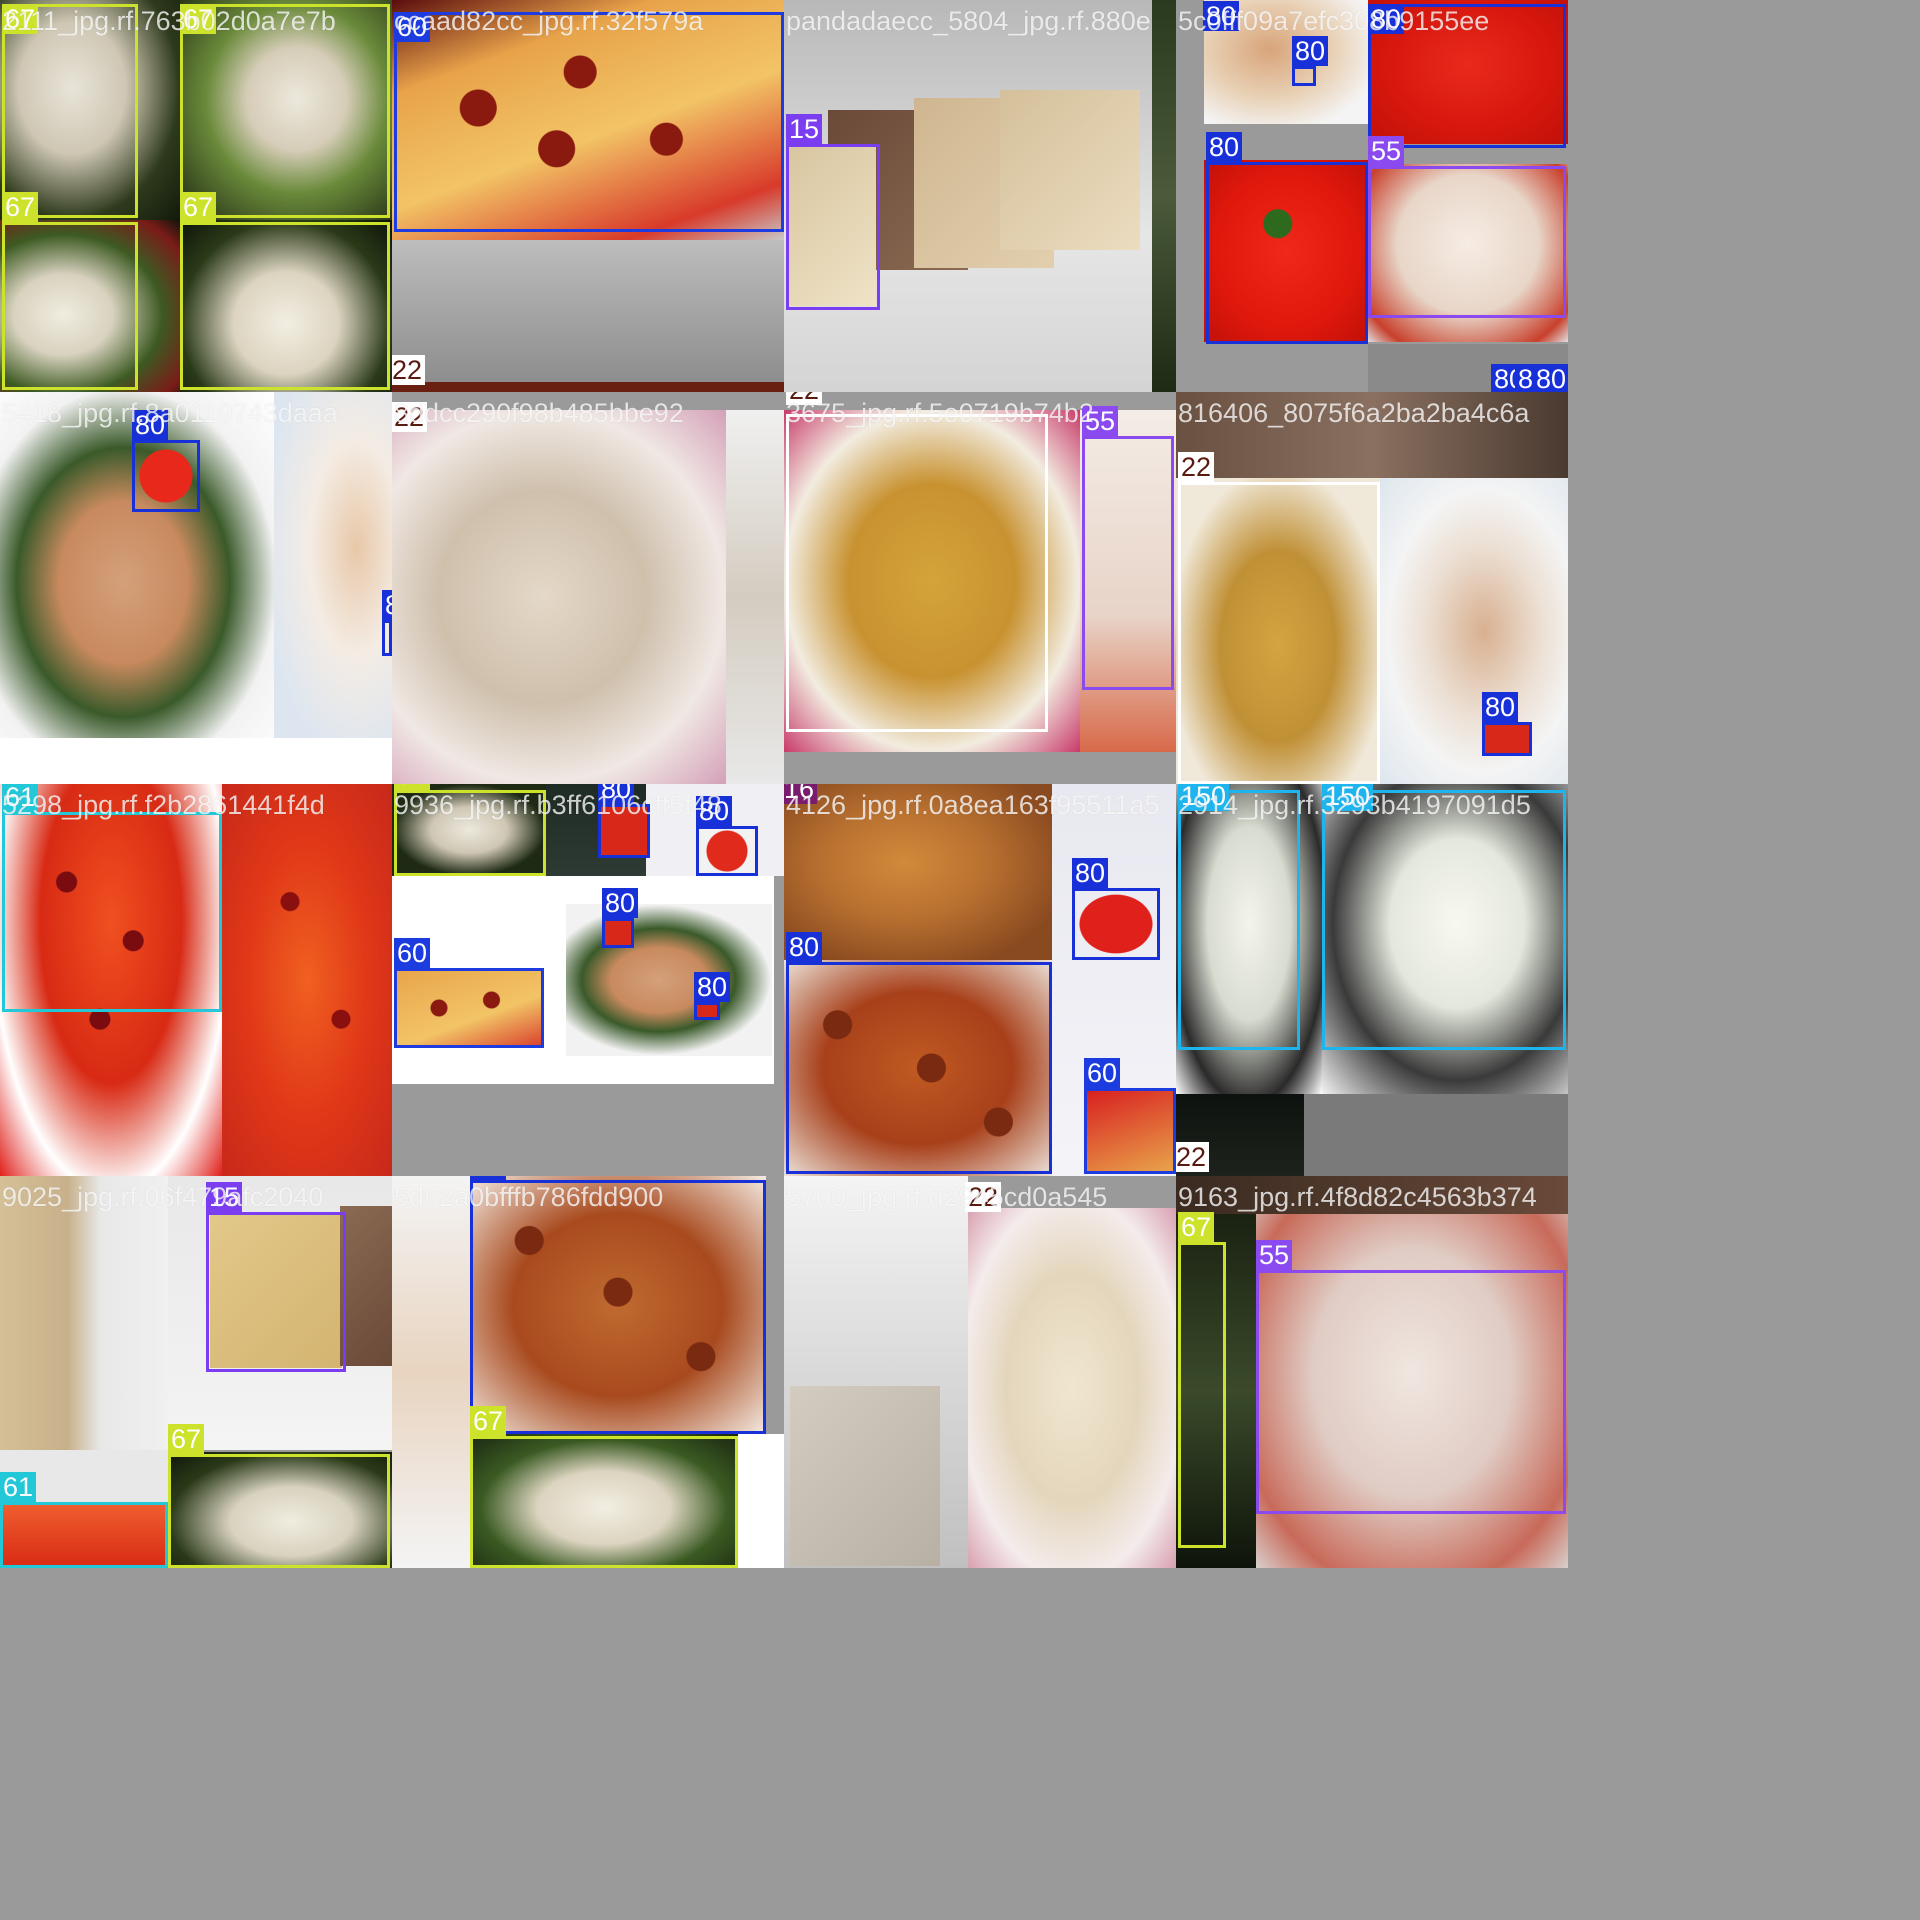 The width and height of the screenshot is (1920, 1920). I want to click on pomegranate-photo-right, so click(307, 980).